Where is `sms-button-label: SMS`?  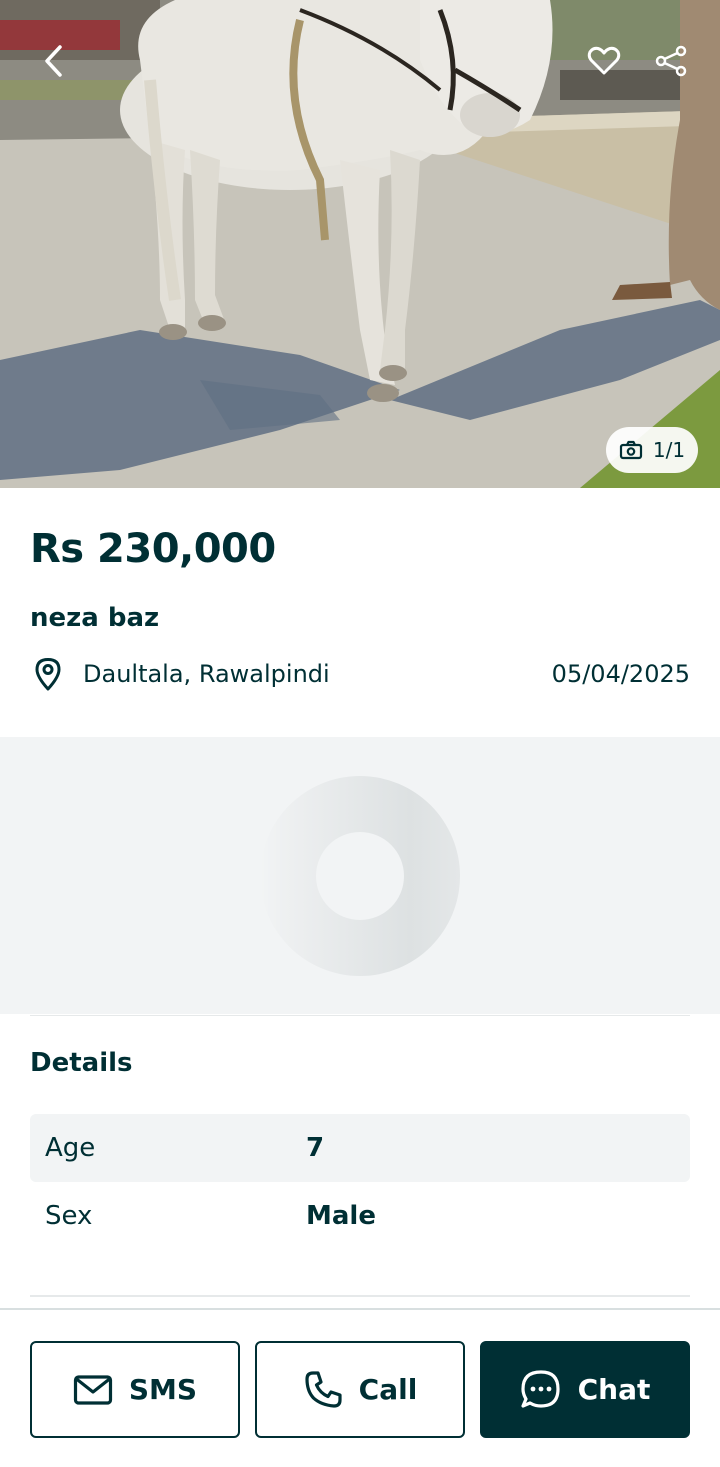 sms-button-label: SMS is located at coordinates (163, 1389).